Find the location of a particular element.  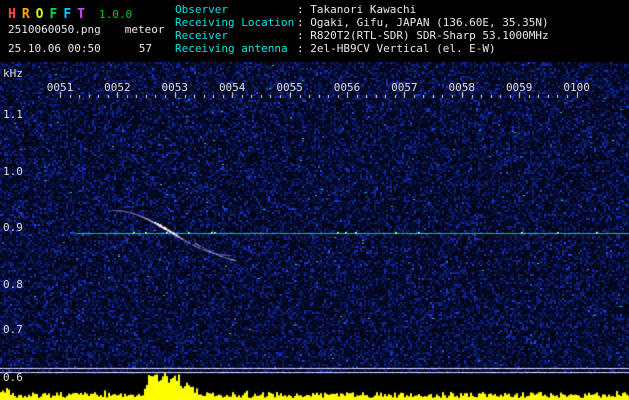

file-row: 2510060050.png meteor is located at coordinates (86, 29).